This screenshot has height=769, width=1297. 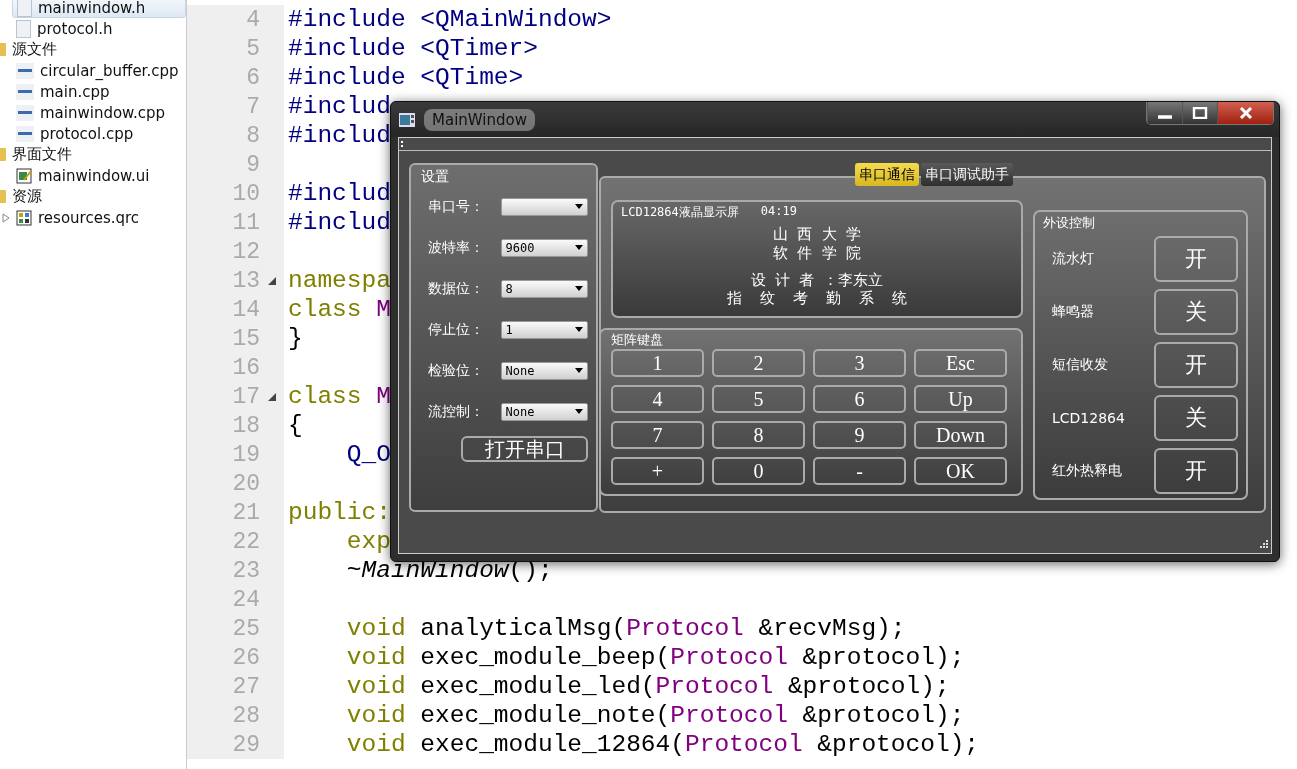 I want to click on line-number: 11, so click(x=246, y=222).